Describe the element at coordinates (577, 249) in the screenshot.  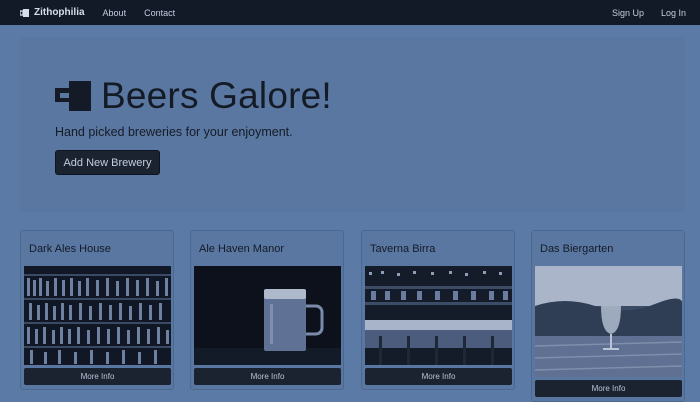
I see `brewery-name: Das Biergarten` at that location.